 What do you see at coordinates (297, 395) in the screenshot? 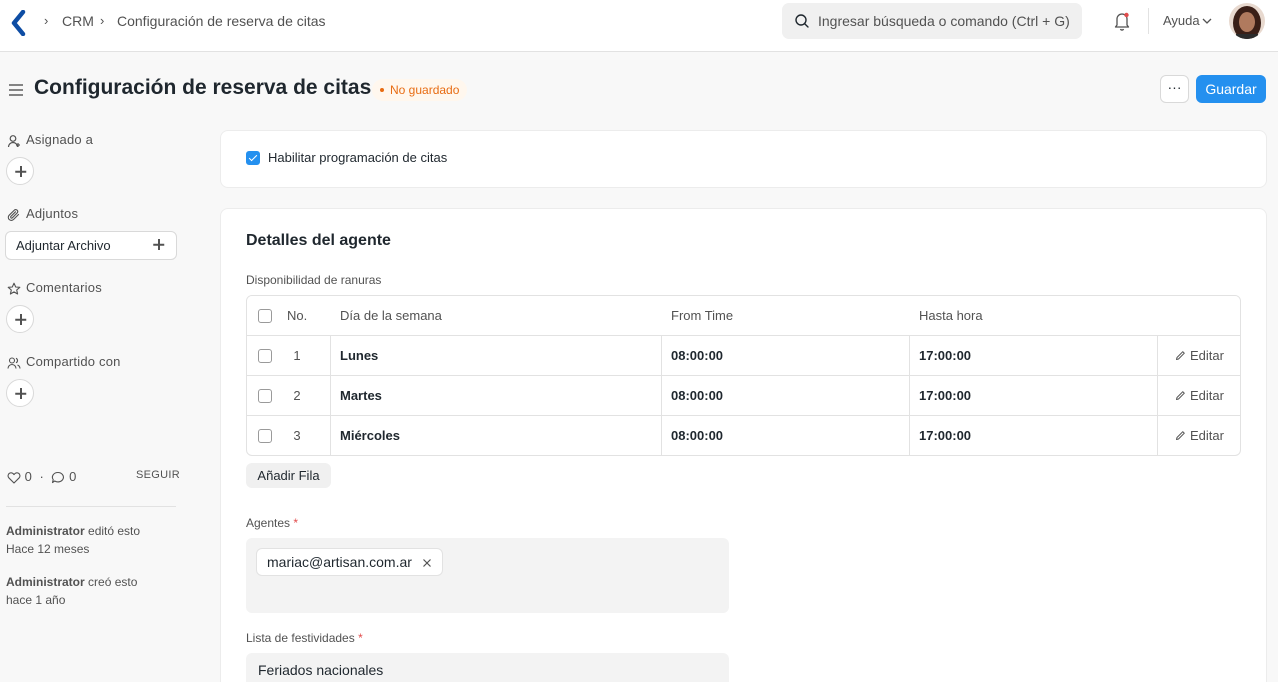
I see `row-number: 2` at bounding box center [297, 395].